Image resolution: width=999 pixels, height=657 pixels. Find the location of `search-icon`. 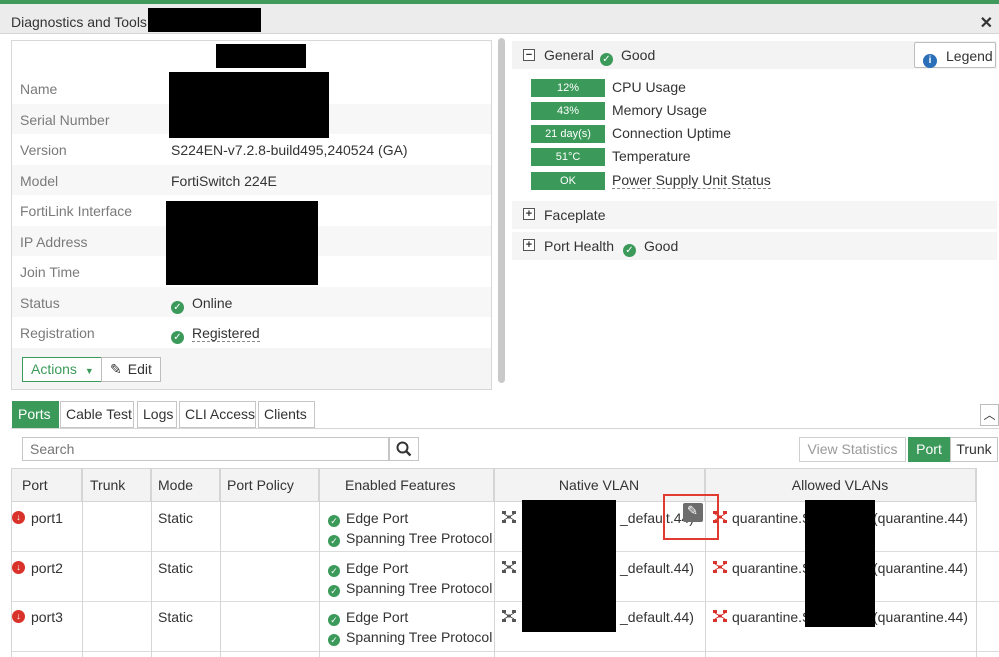

search-icon is located at coordinates (404, 449).